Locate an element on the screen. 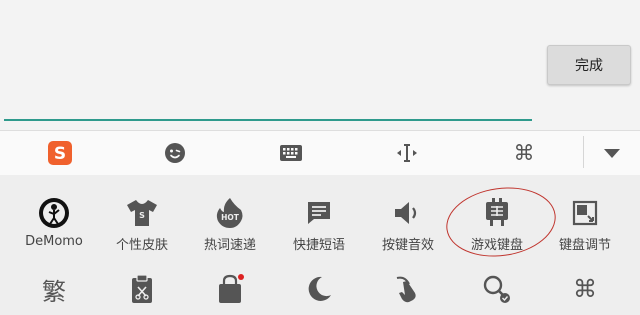 The height and width of the screenshot is (315, 640). gesture-icon is located at coordinates (408, 289).